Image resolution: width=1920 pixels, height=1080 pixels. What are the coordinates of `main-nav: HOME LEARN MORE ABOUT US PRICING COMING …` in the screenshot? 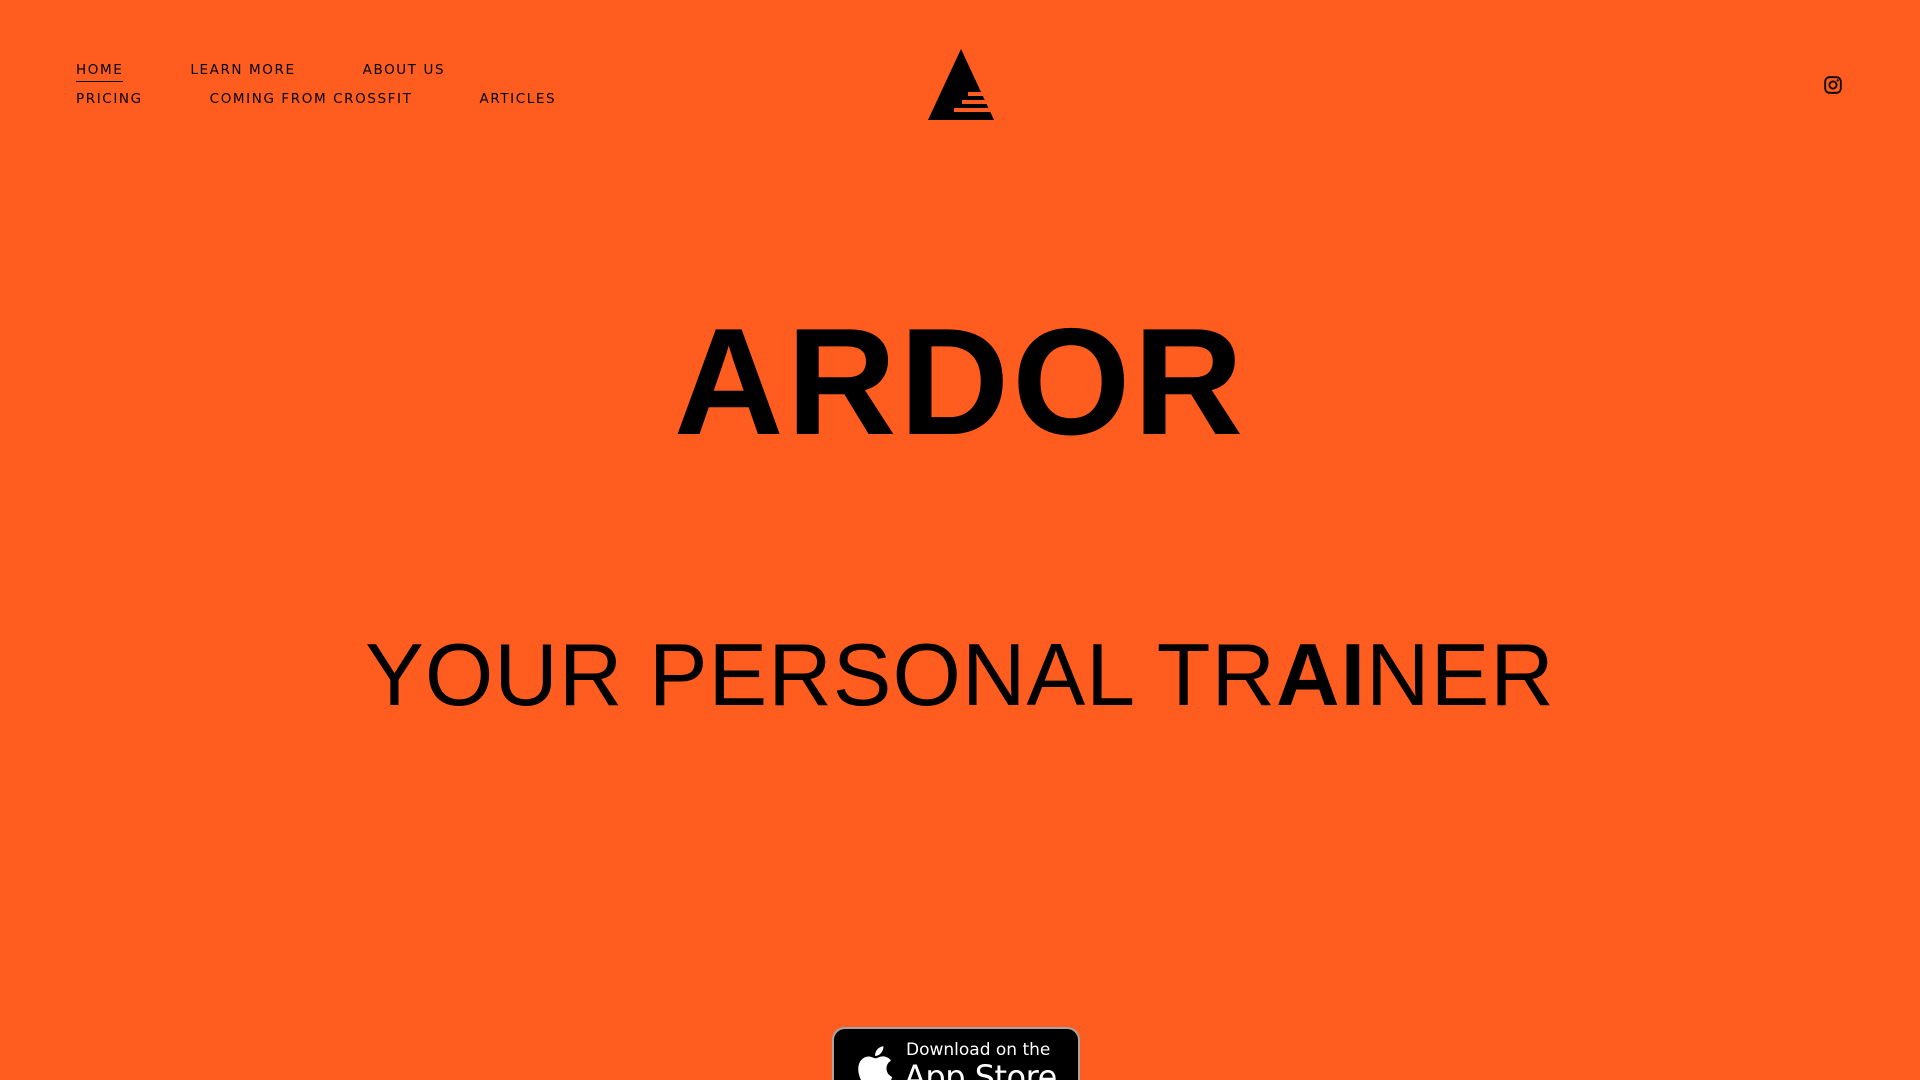 It's located at (356, 86).